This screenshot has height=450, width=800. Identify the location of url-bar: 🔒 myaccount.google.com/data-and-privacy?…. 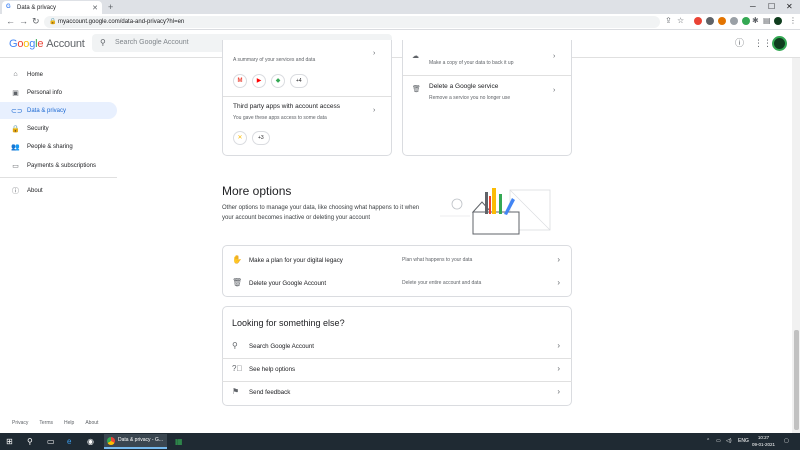
(352, 22).